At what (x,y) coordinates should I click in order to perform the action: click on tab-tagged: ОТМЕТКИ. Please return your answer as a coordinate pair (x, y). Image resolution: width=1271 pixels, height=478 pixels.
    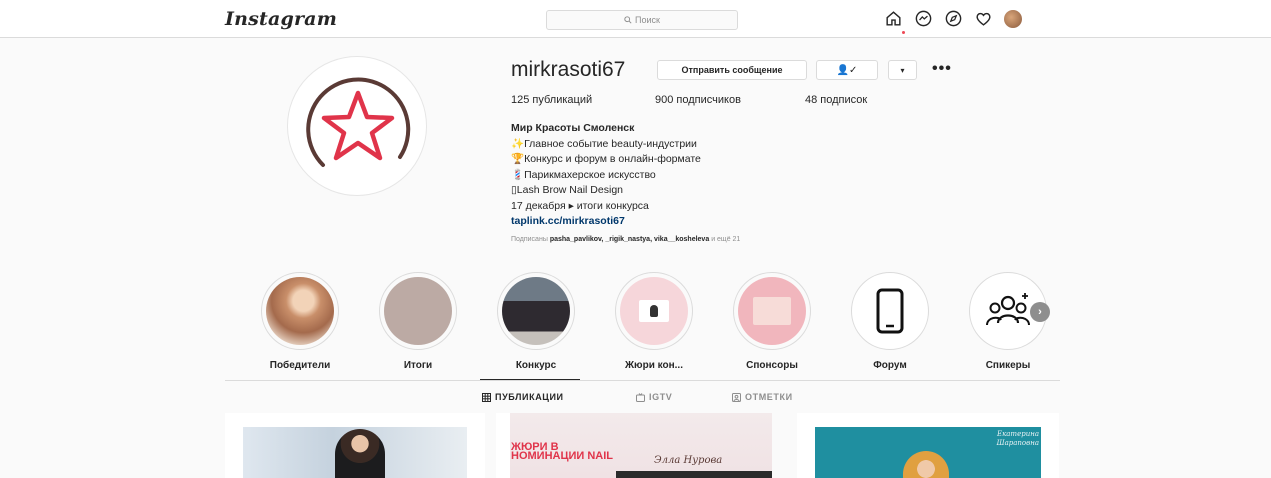
    Looking at the image, I should click on (762, 397).